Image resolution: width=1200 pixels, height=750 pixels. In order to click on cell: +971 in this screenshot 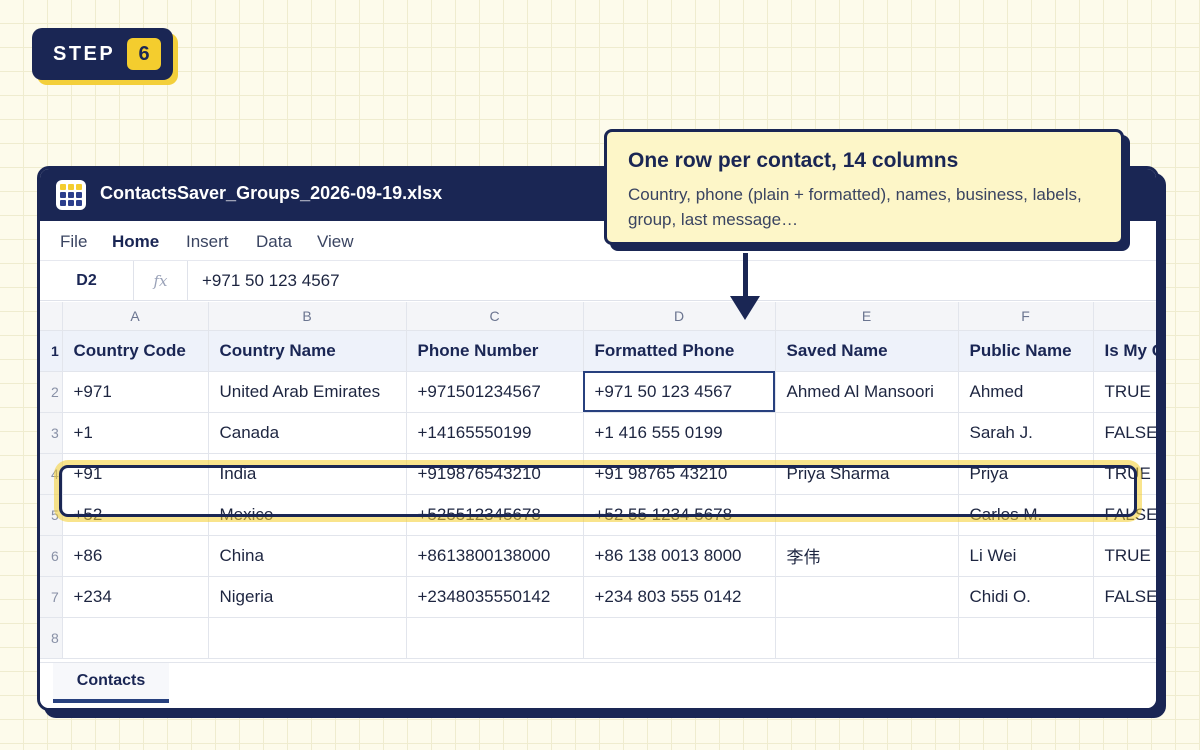, I will do `click(135, 392)`.